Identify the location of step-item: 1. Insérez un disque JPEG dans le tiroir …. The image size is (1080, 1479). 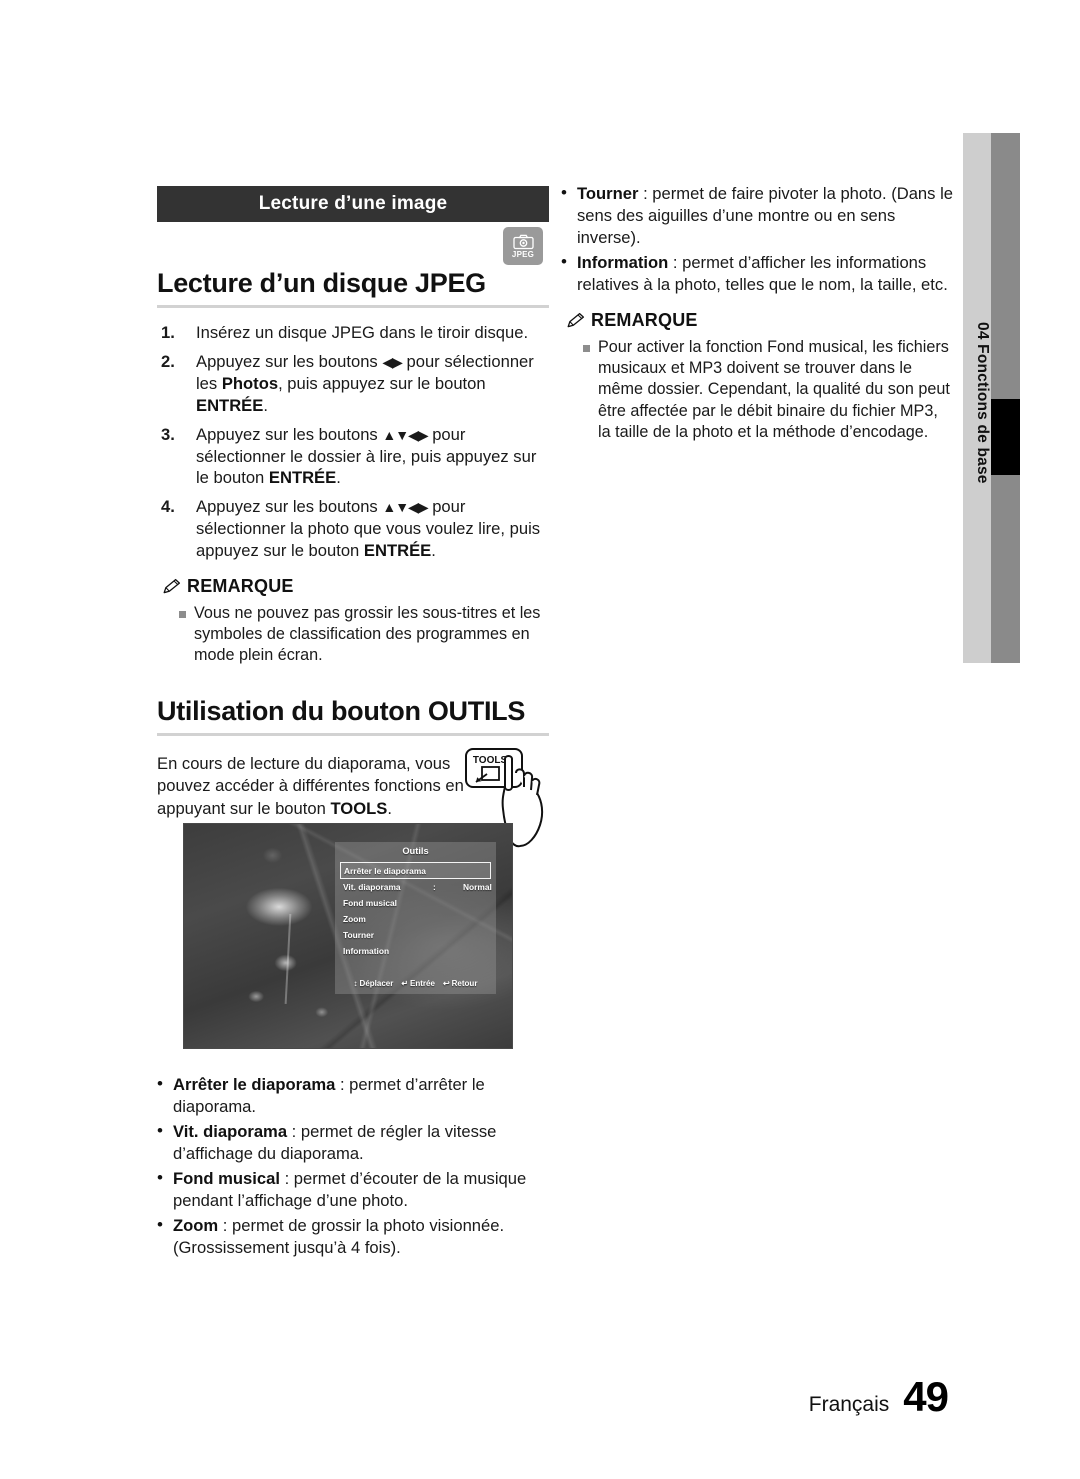
(353, 333).